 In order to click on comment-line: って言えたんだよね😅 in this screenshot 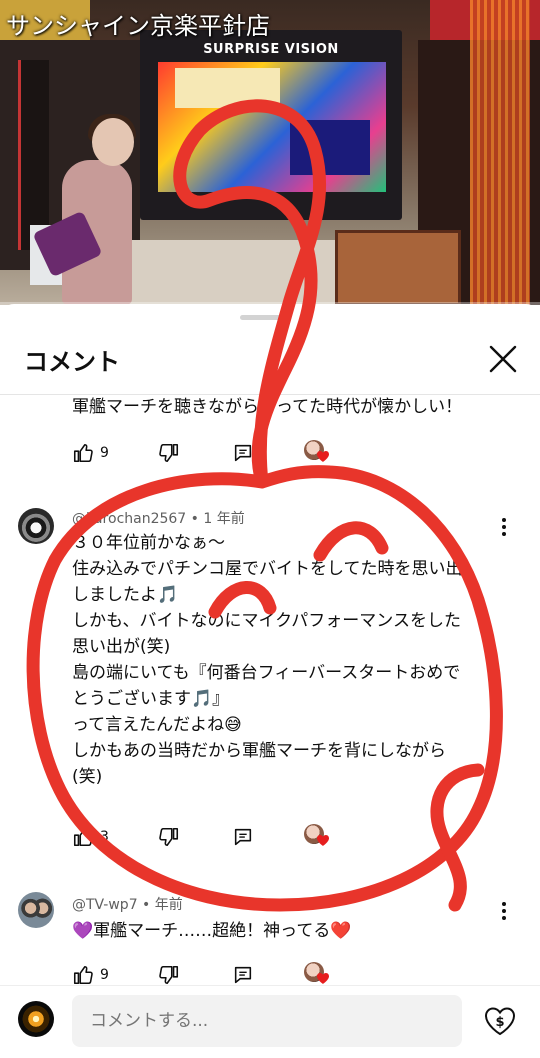, I will do `click(157, 725)`.